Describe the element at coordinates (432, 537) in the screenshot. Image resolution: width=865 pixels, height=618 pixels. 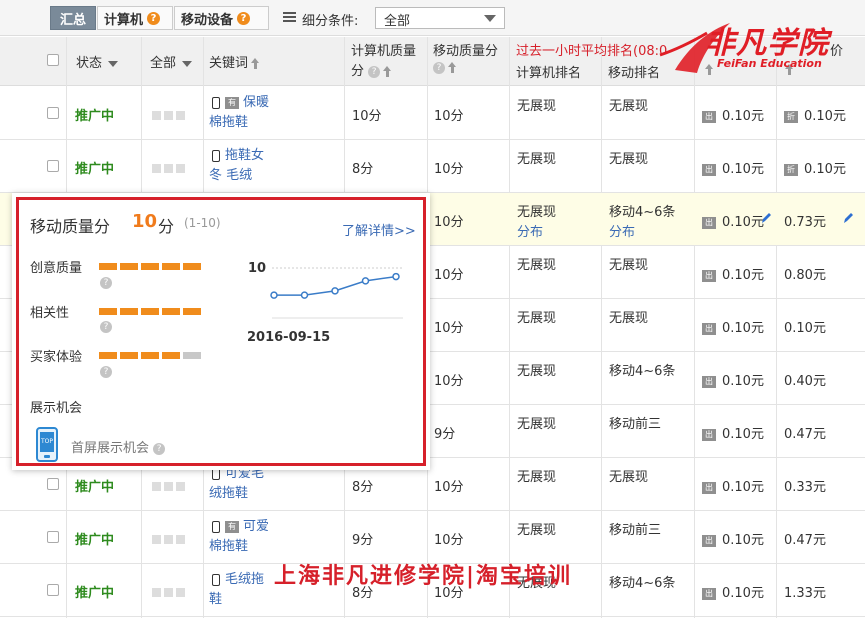
I see `table-row: 推广中 有可爱 棉拖鞋 9分 10分 无展现 移动前三 出 0.10元 0.47元` at that location.